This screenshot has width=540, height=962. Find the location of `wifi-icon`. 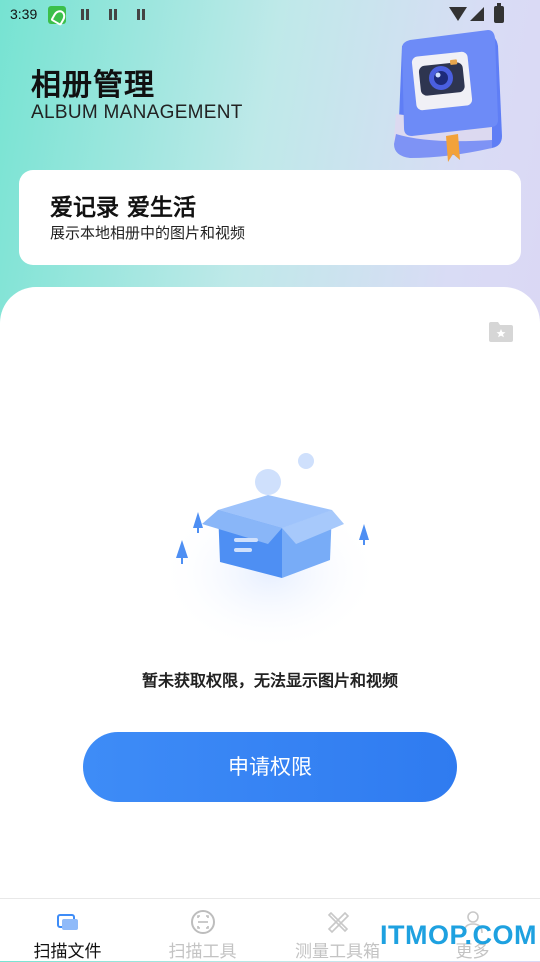

wifi-icon is located at coordinates (458, 14).